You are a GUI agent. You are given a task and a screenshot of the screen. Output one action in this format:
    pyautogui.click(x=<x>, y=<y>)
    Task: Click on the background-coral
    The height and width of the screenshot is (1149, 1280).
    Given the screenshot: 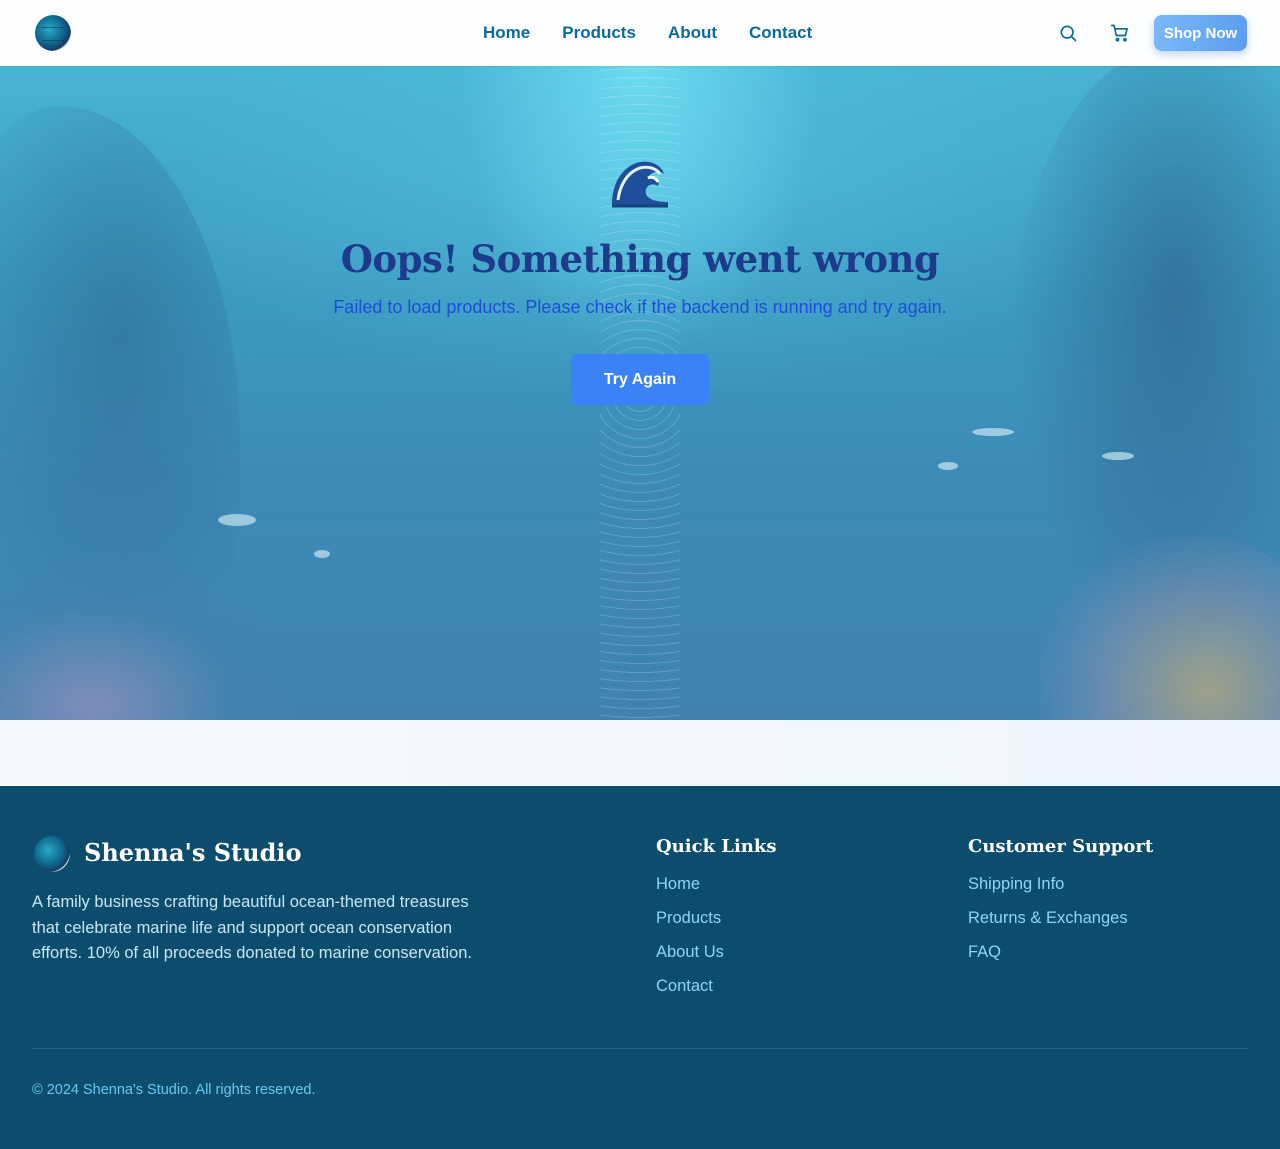 What is the action you would take?
    pyautogui.click(x=145, y=643)
    